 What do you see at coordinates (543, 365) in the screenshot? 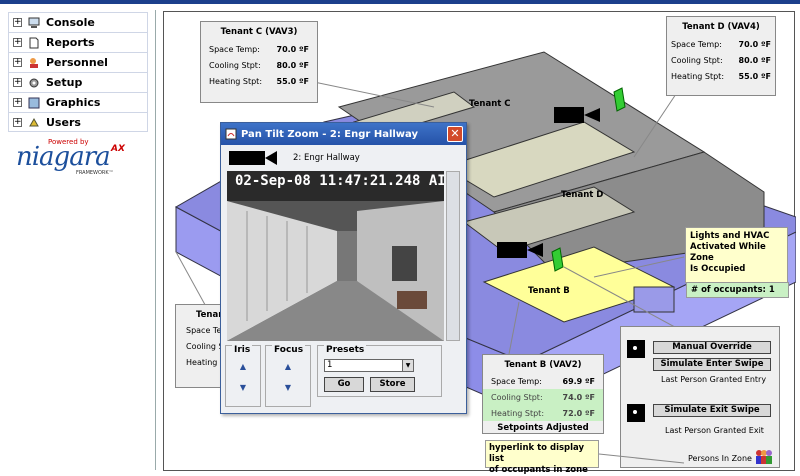
I see `tenant-b-title: Tenant B (VAV2)` at bounding box center [543, 365].